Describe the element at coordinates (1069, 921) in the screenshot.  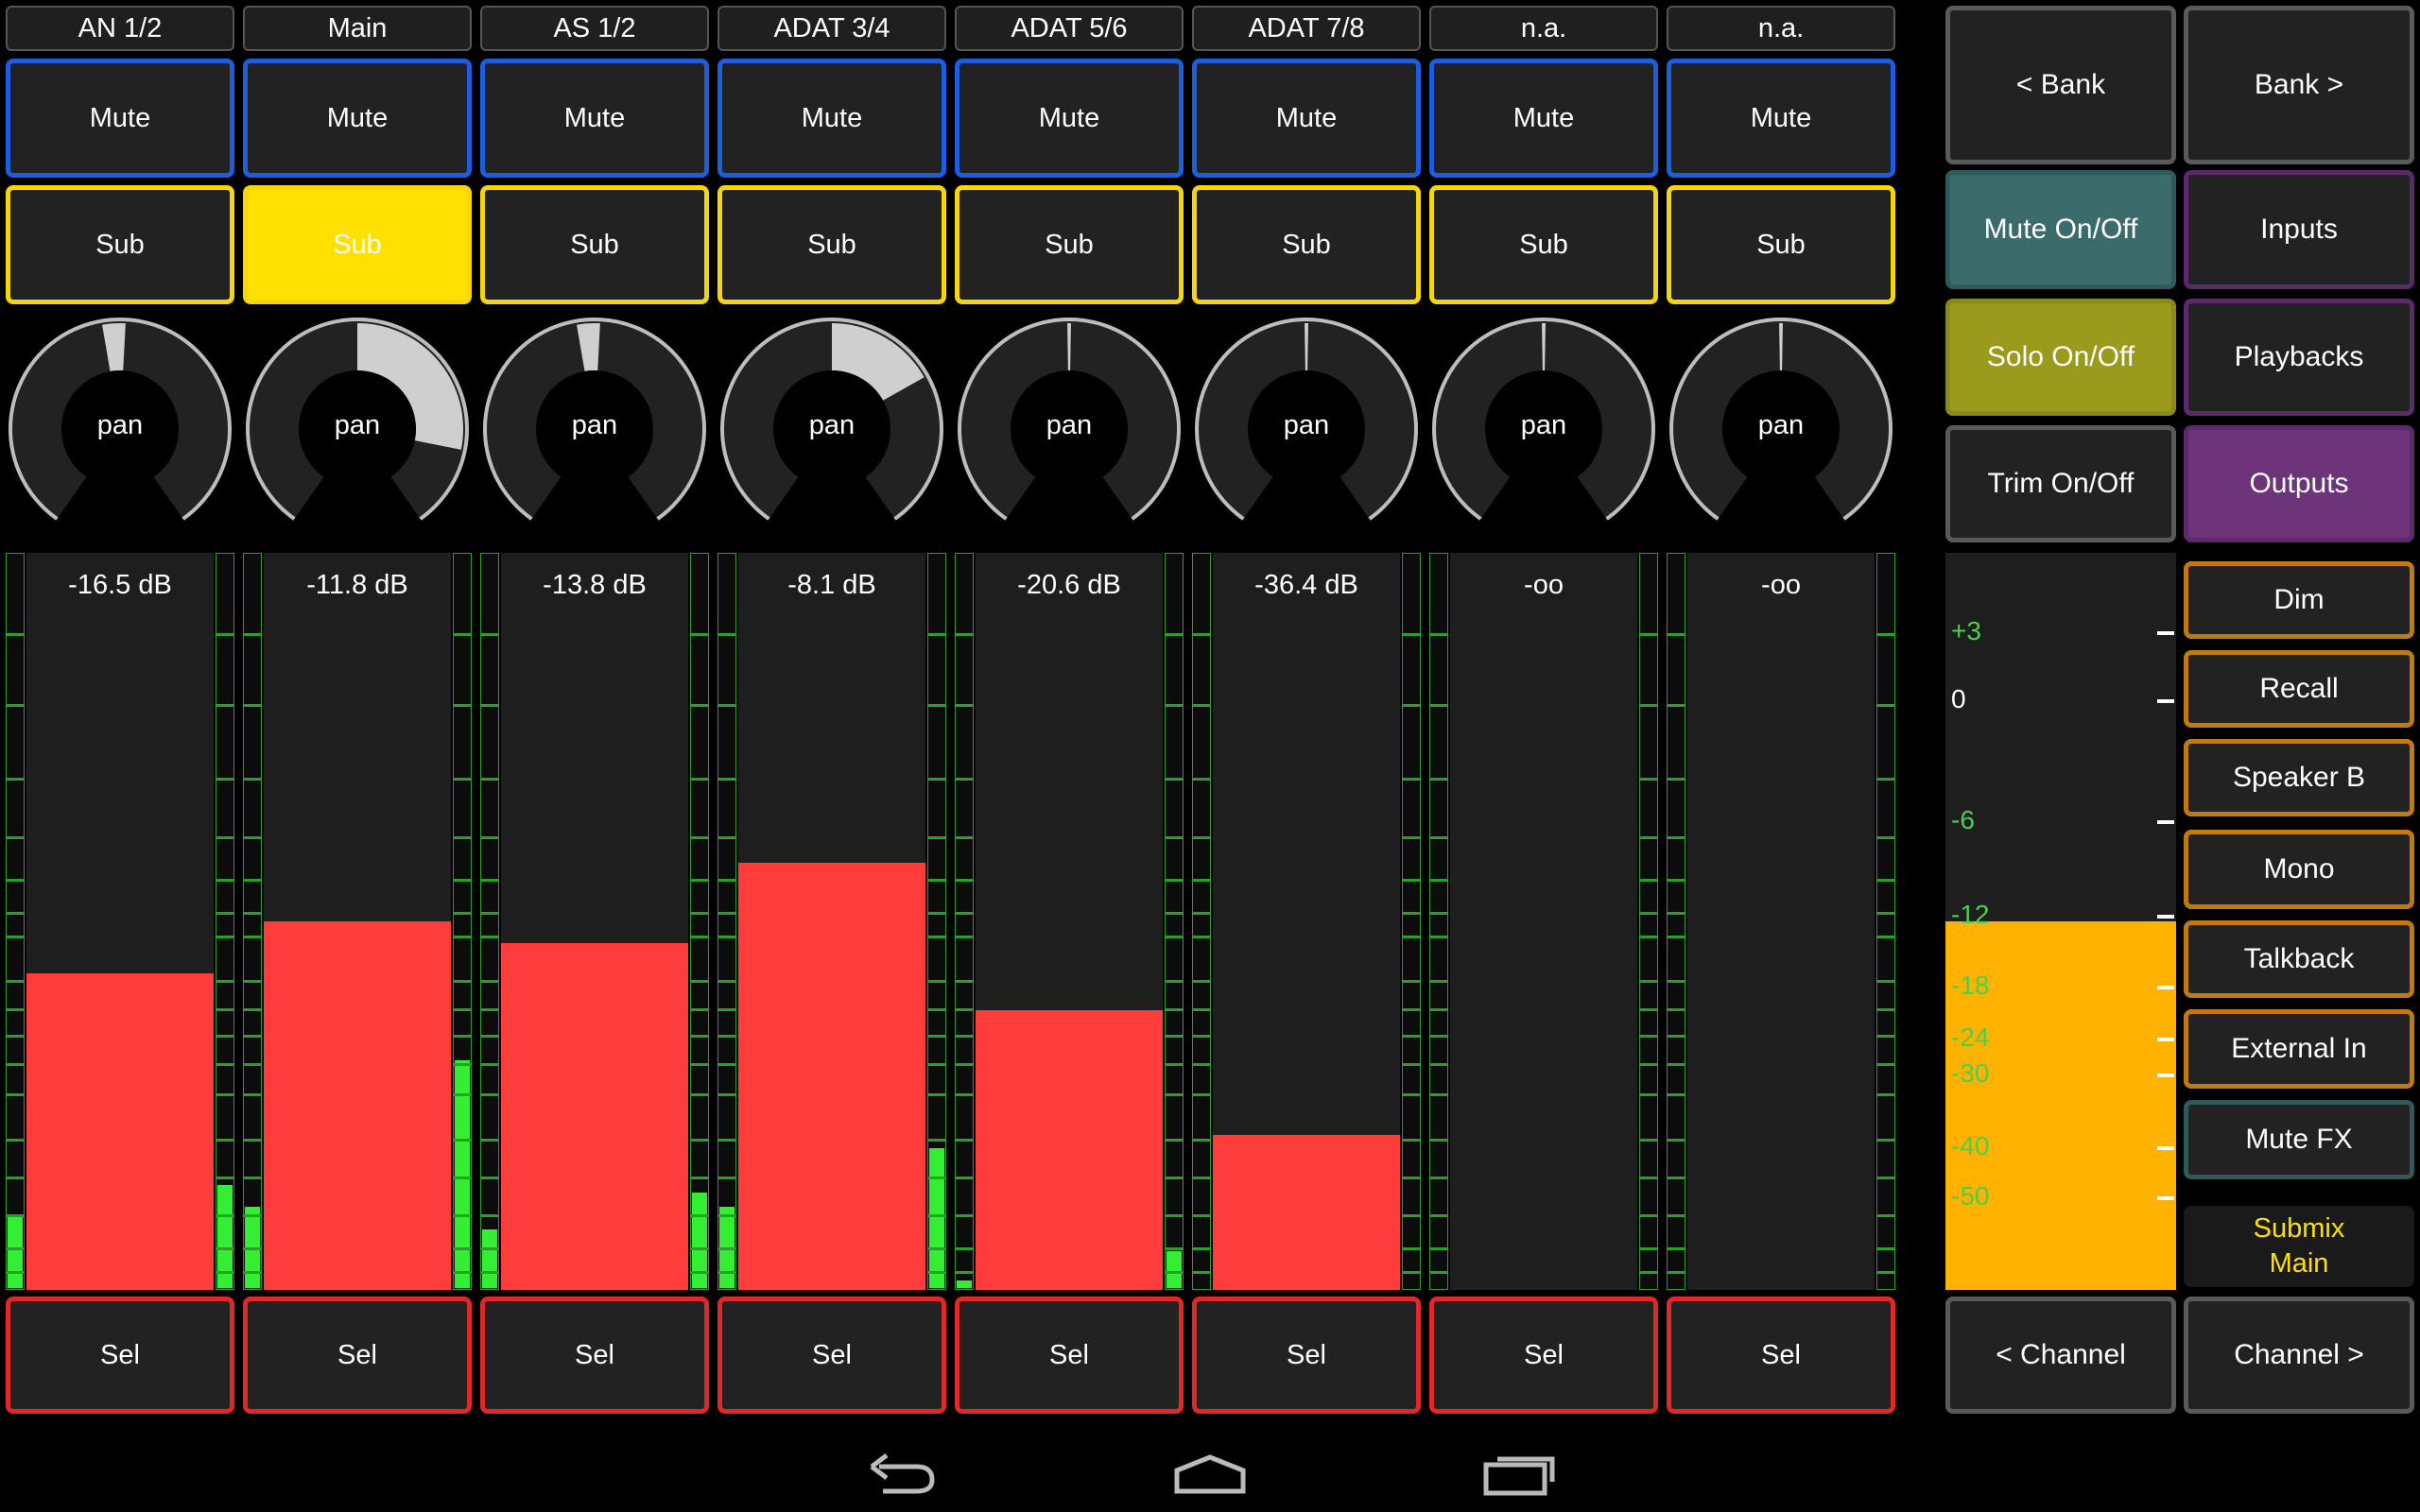
I see `volume-fader: -20.6 dB` at that location.